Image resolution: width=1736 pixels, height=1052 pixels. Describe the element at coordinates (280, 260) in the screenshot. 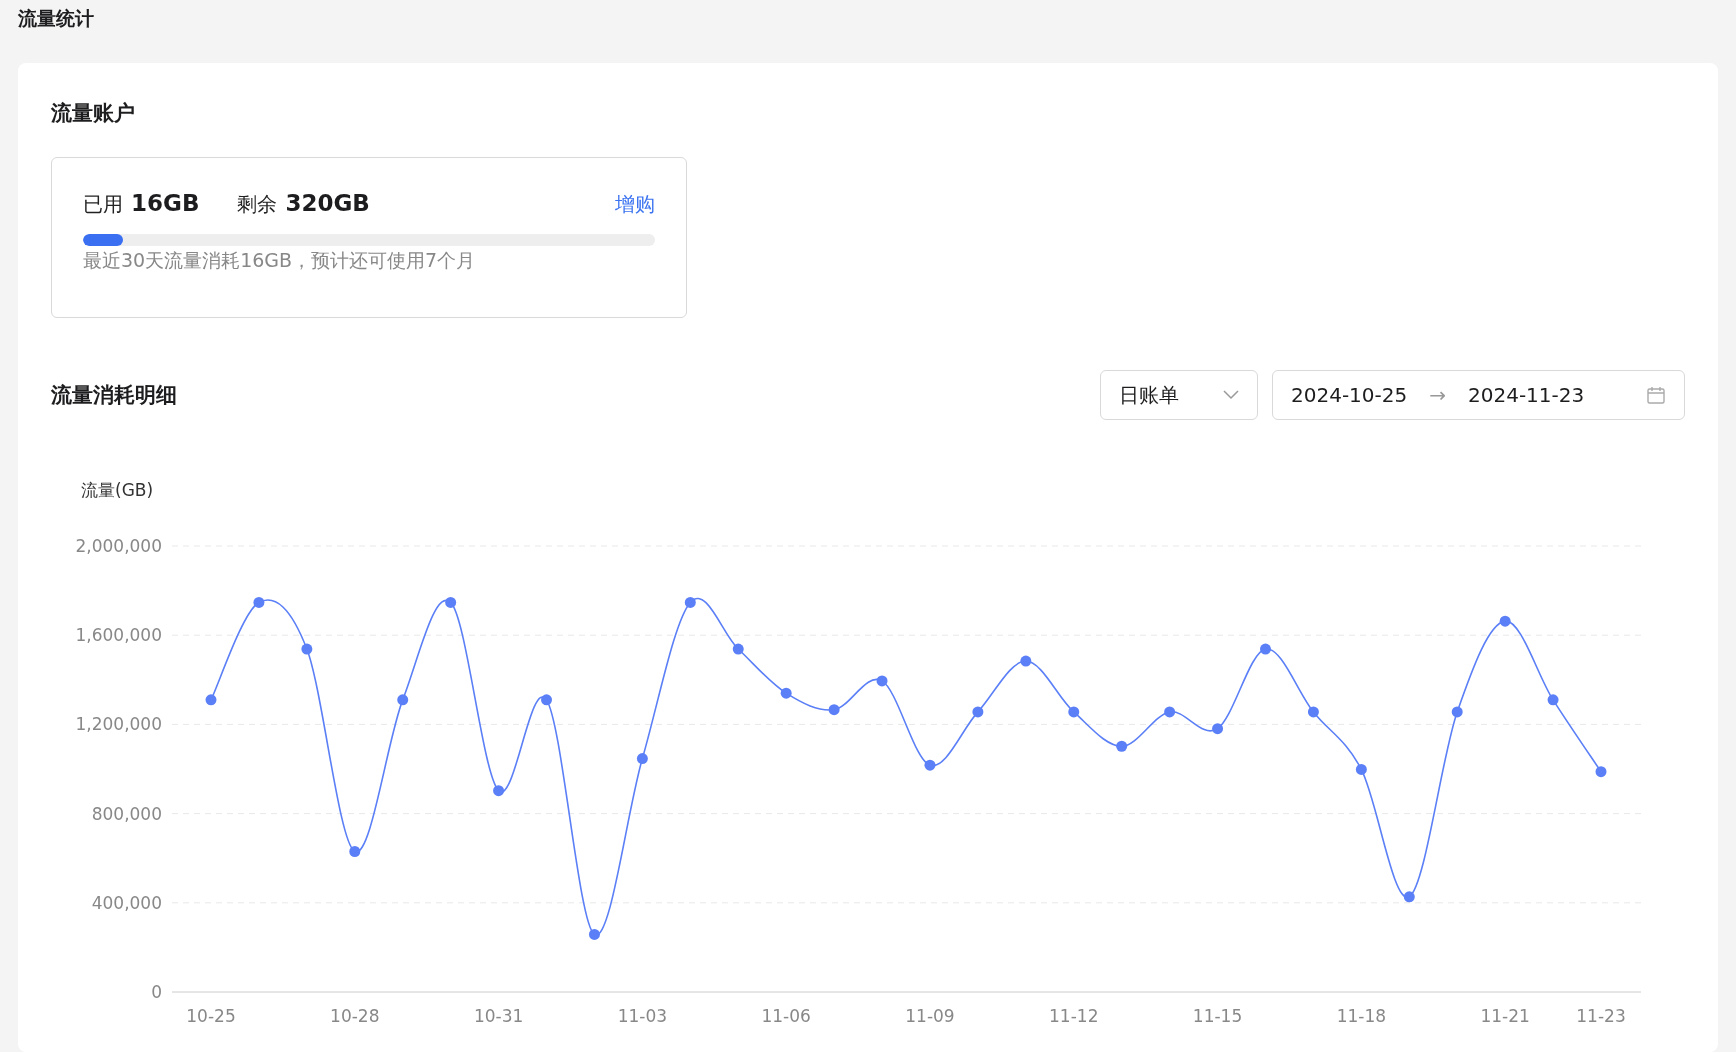

I see `usage-note: 最近30天流量消耗16GB，预计还可使用7个月` at that location.